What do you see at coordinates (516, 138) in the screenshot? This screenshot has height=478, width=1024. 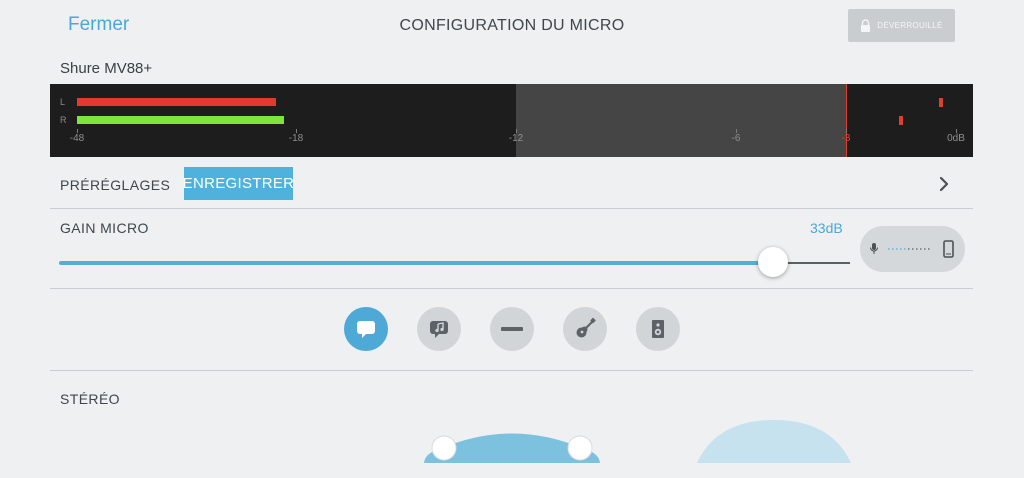 I see `meter-tick-label: -12` at bounding box center [516, 138].